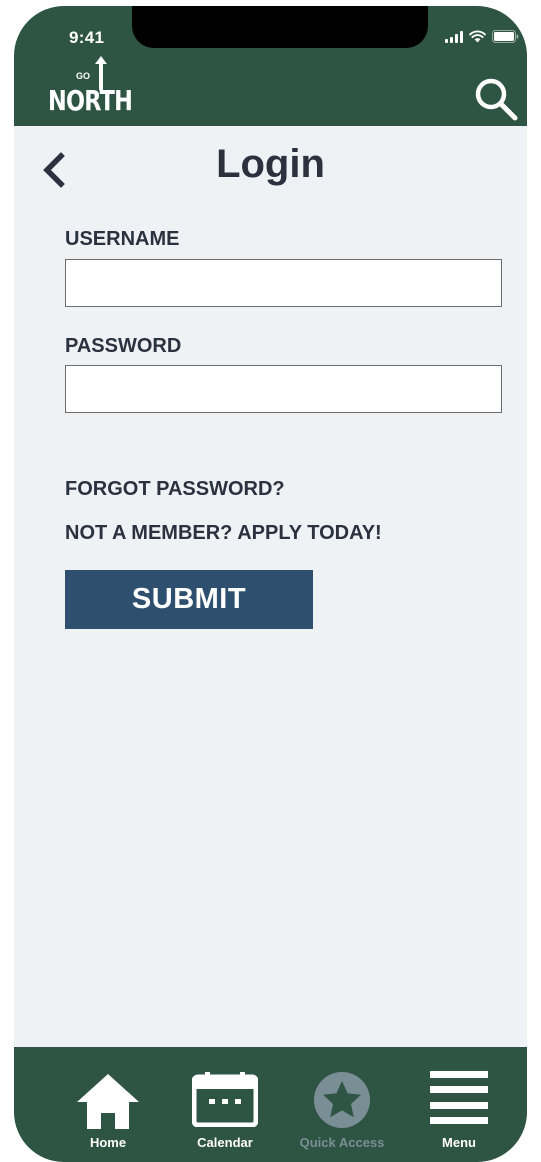  Describe the element at coordinates (454, 37) in the screenshot. I see `cellular-signal-icon` at that location.